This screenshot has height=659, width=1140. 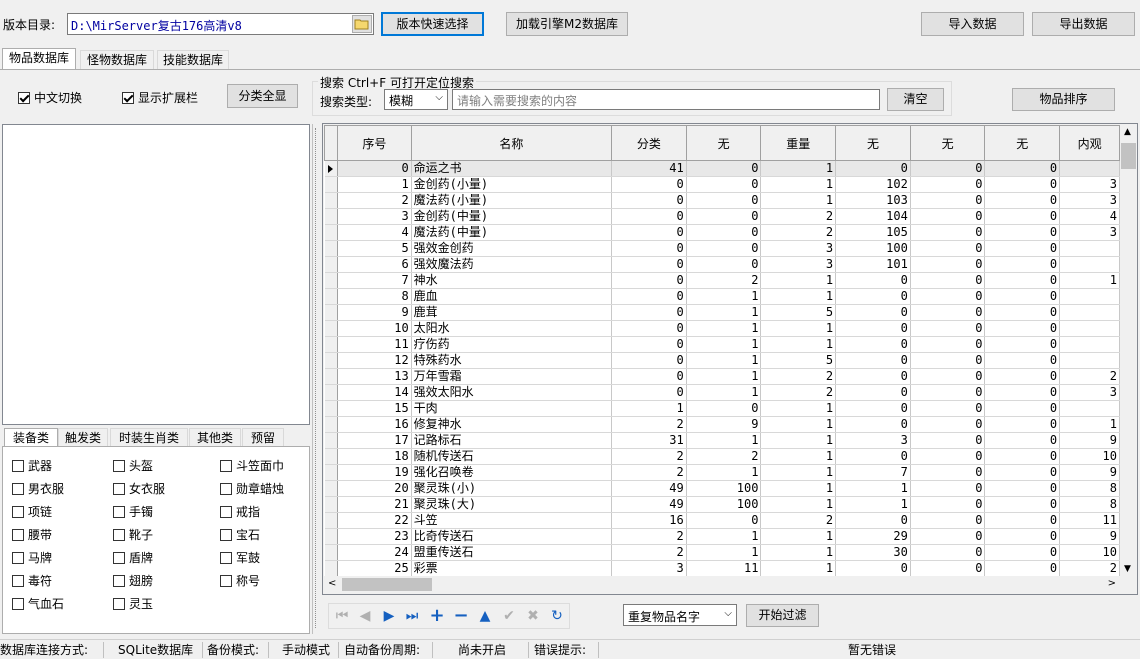 I want to click on column-header: 内观, so click(x=1089, y=143).